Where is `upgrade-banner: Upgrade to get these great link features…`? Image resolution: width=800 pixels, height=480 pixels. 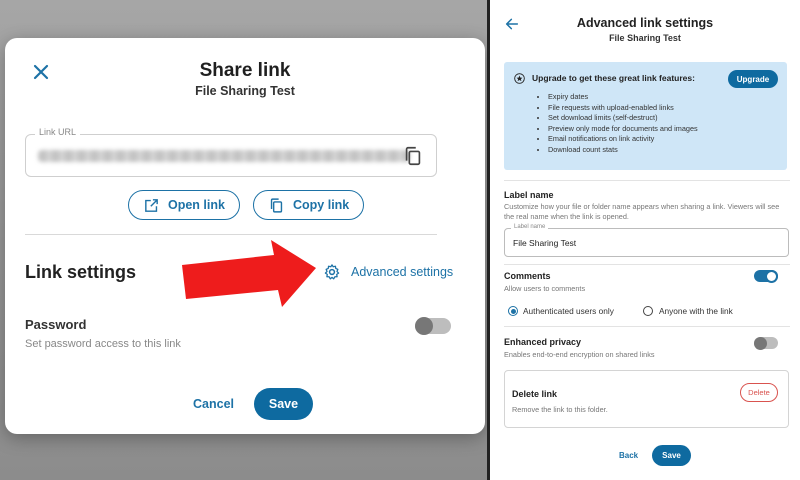 upgrade-banner: Upgrade to get these great link features… is located at coordinates (645, 116).